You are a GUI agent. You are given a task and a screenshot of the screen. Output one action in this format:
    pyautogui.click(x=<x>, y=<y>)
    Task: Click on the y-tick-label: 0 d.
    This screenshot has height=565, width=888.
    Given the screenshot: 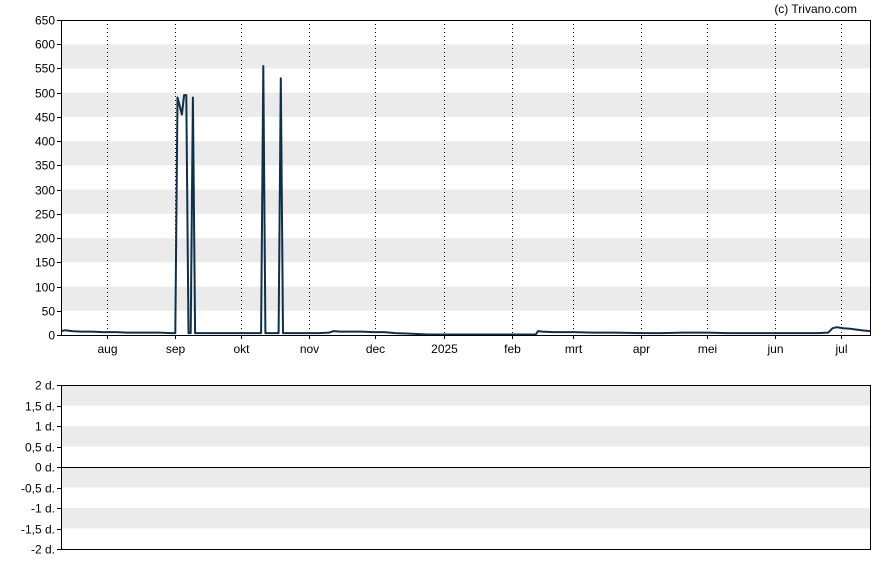 What is the action you would take?
    pyautogui.click(x=45, y=468)
    